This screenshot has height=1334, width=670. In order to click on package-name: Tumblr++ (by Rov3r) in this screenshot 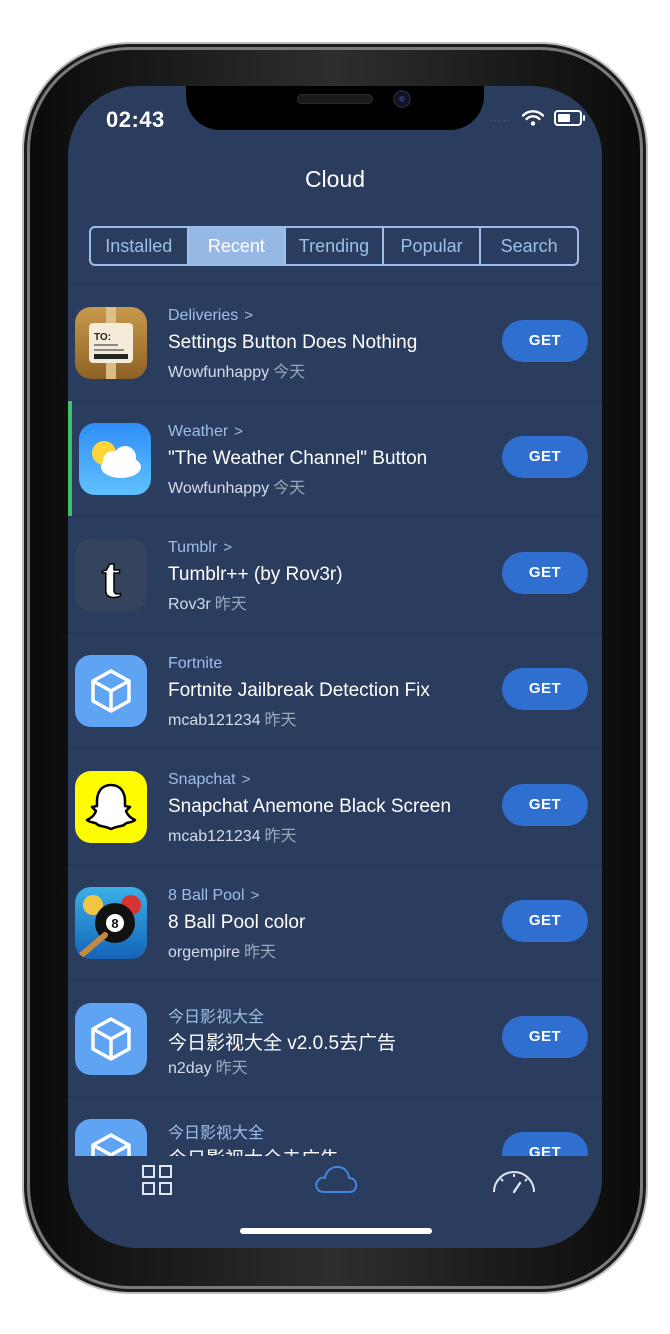, I will do `click(255, 574)`.